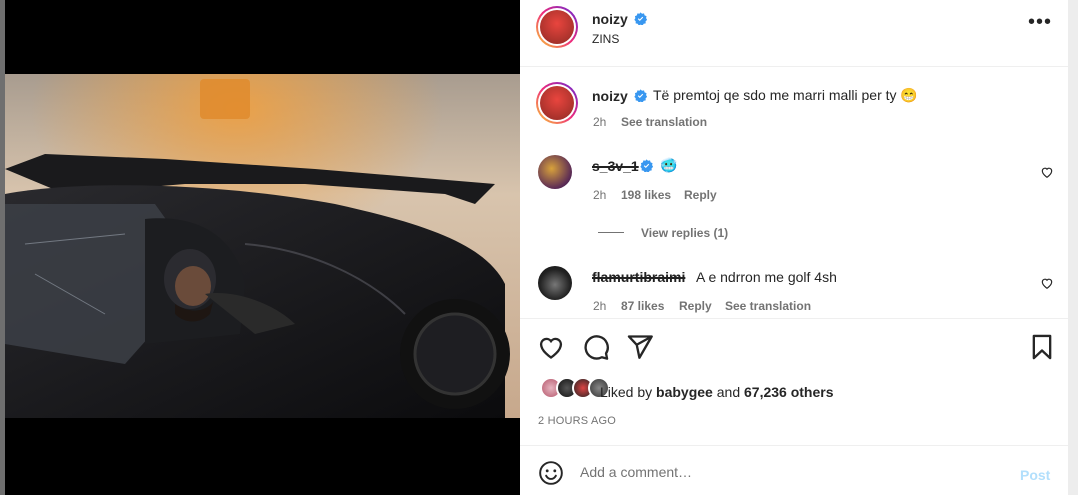  What do you see at coordinates (610, 19) in the screenshot?
I see `author-username: noizy` at bounding box center [610, 19].